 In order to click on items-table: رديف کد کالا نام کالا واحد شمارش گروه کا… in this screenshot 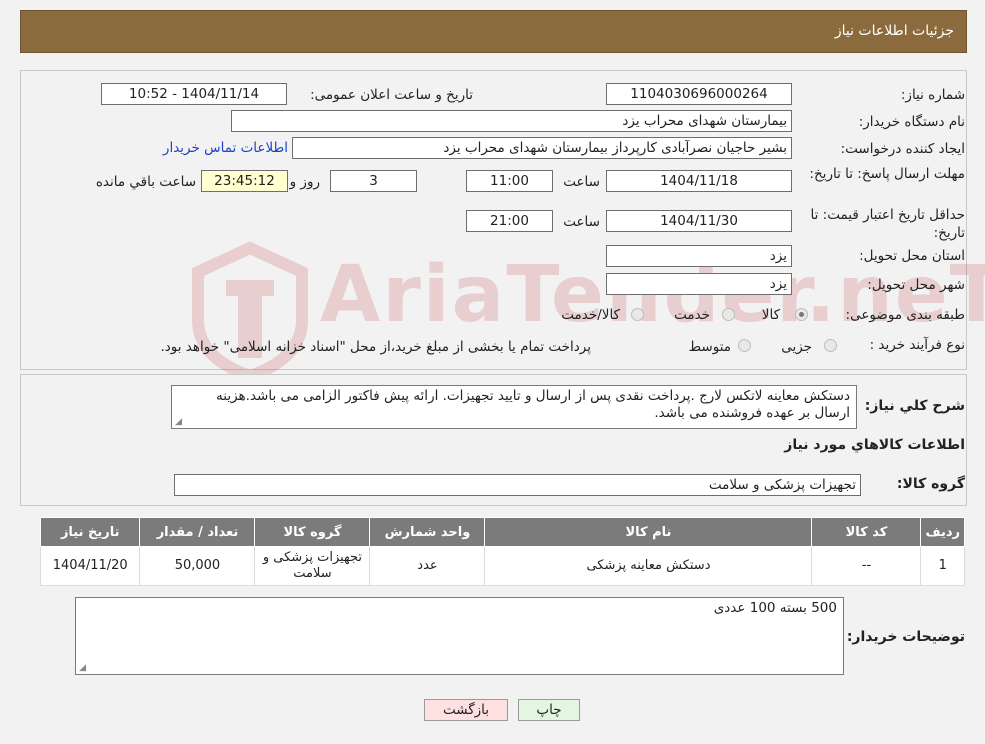, I will do `click(502, 551)`.